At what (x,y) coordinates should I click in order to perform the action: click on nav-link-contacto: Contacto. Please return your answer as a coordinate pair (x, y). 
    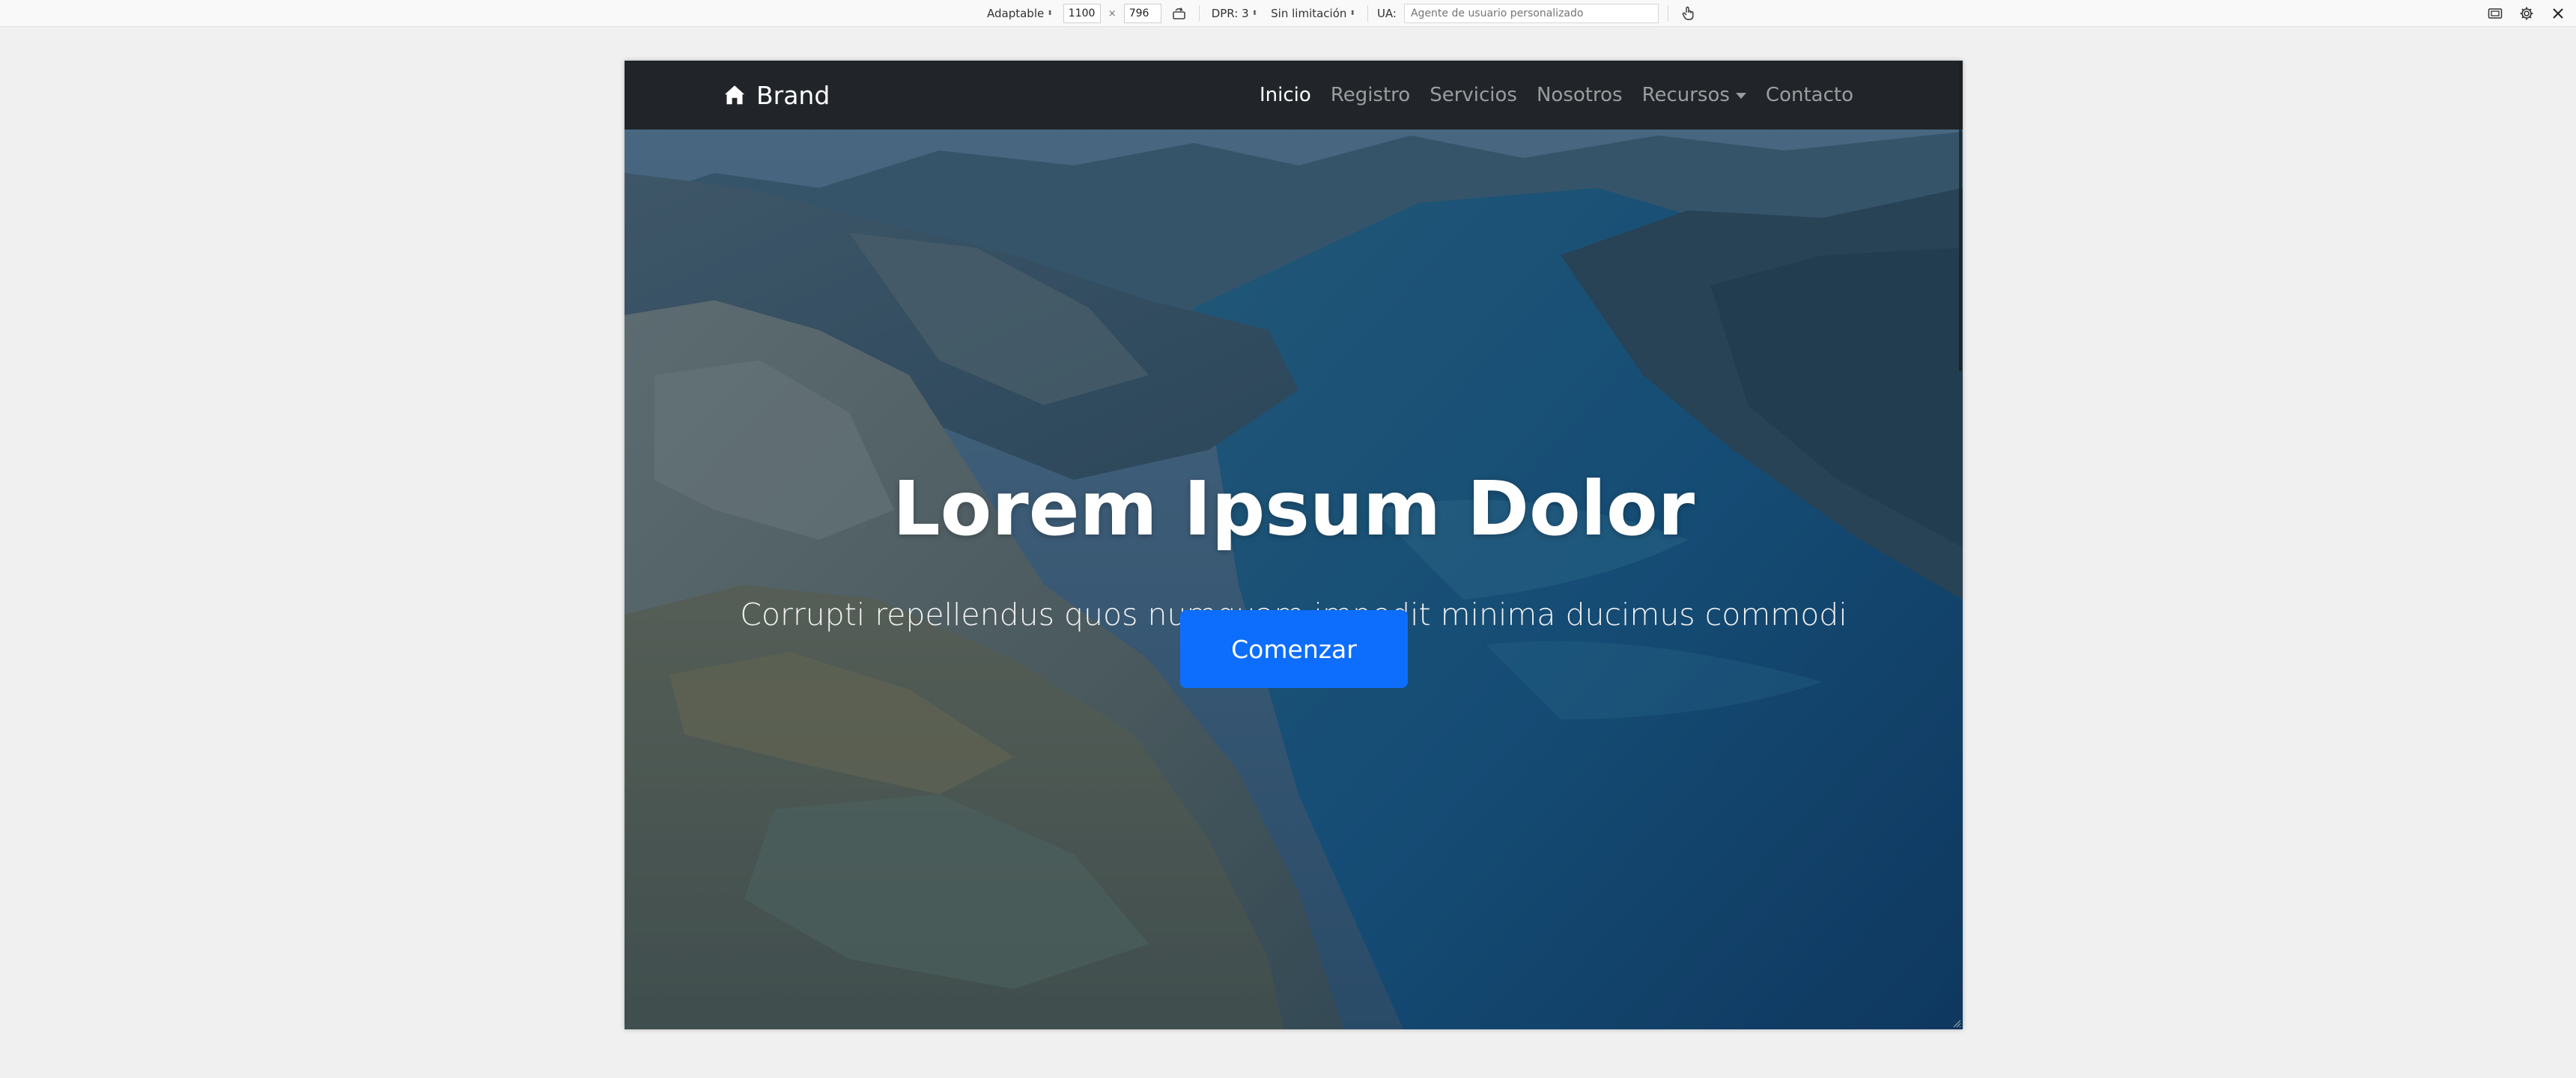
    Looking at the image, I should click on (1809, 95).